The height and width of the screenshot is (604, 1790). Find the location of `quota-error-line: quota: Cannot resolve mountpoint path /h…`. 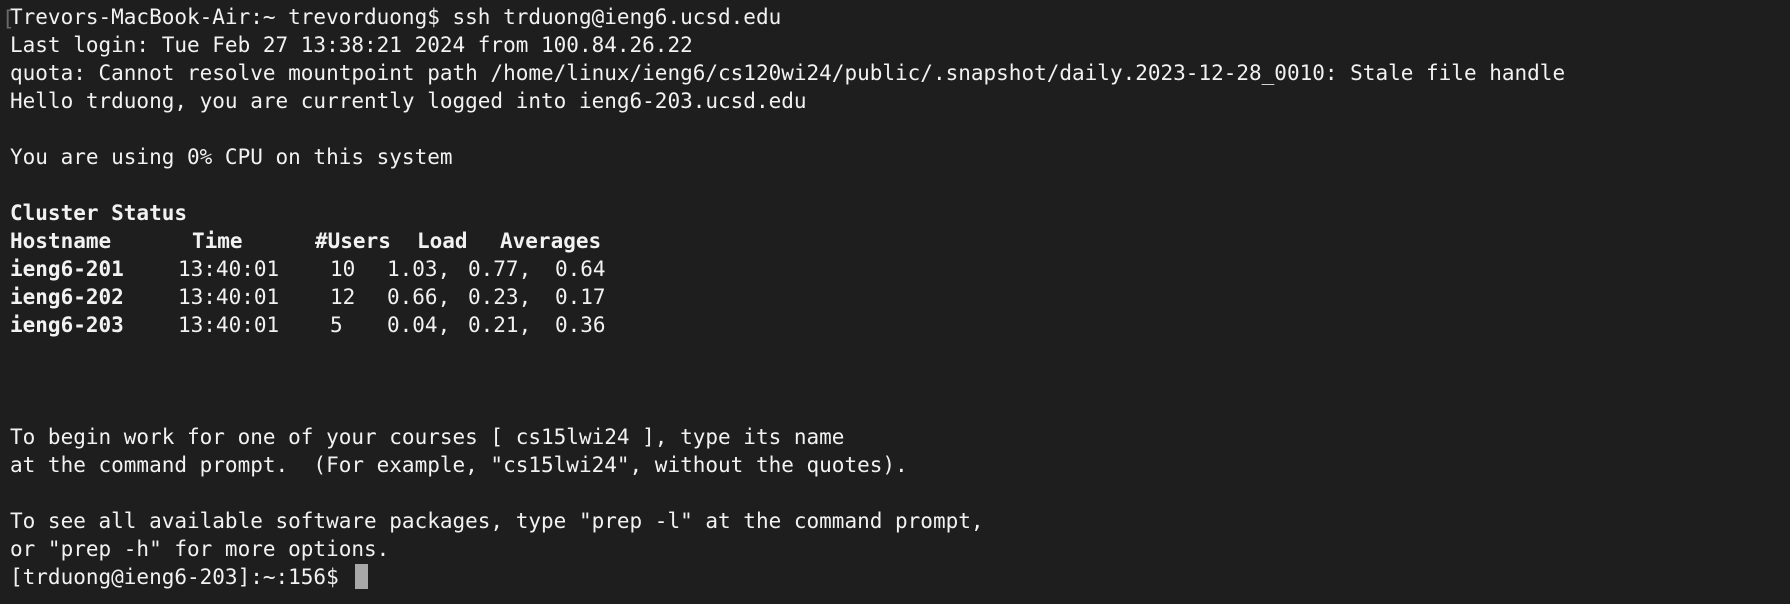

quota-error-line: quota: Cannot resolve mountpoint path /h… is located at coordinates (788, 73).